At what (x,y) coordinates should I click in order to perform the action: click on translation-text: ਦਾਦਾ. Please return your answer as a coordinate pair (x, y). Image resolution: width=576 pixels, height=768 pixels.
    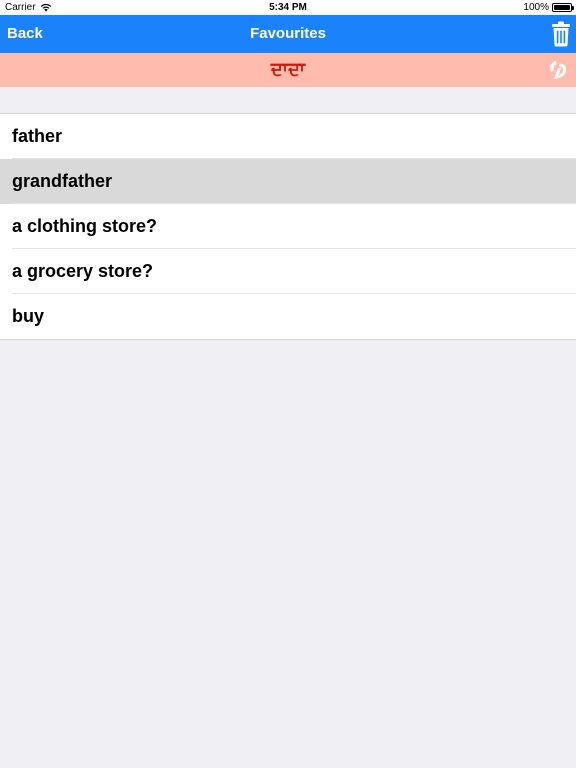
    Looking at the image, I should click on (288, 69).